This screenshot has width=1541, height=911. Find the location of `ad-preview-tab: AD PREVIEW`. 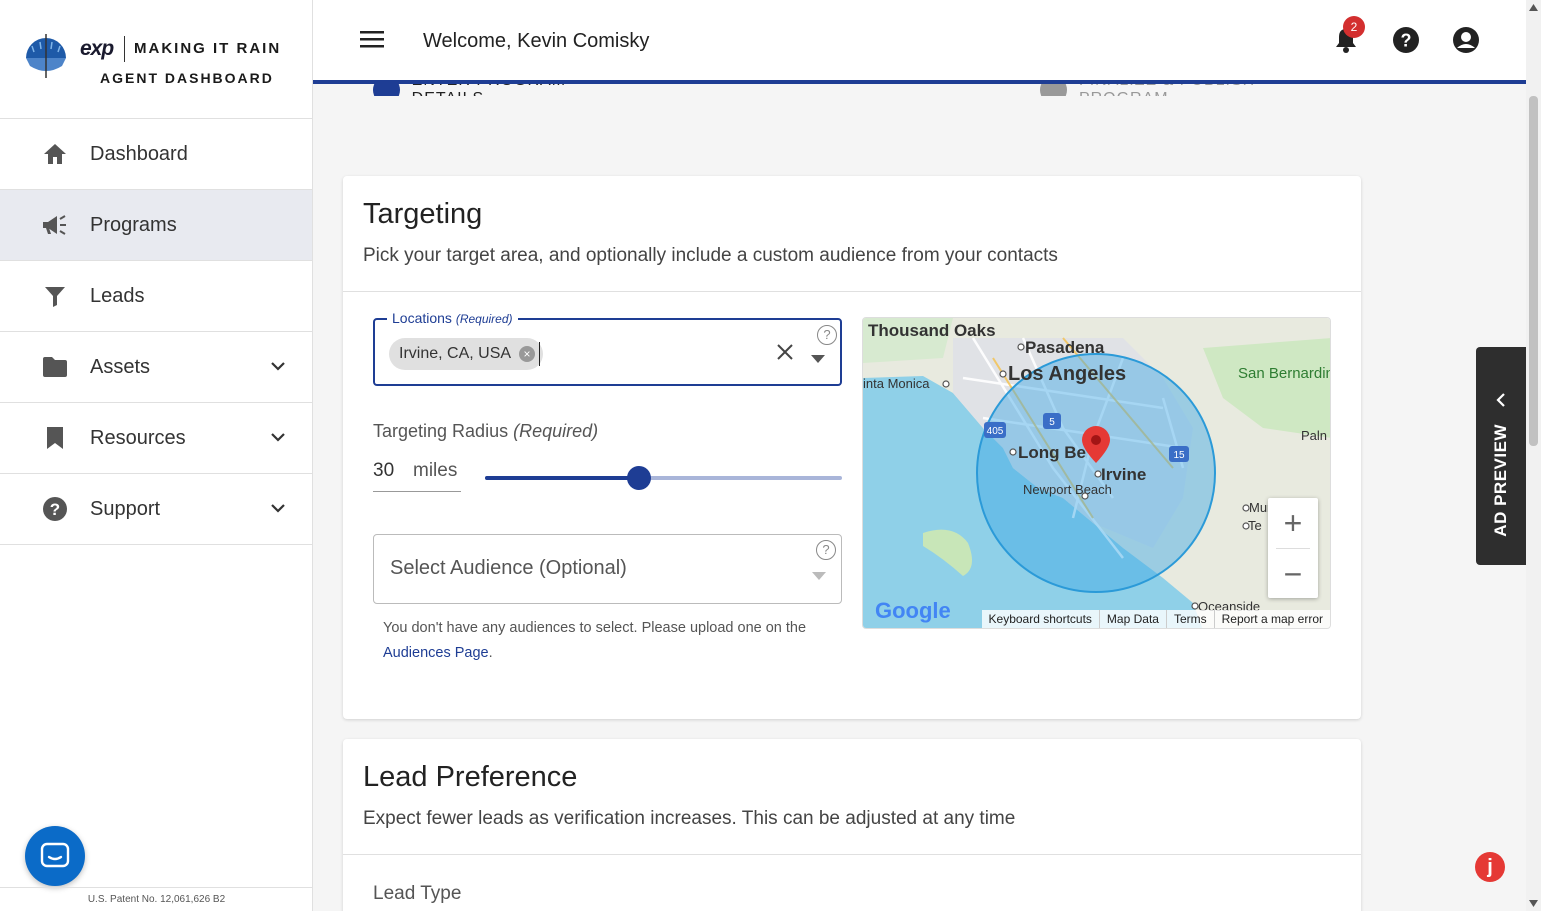

ad-preview-tab: AD PREVIEW is located at coordinates (1501, 456).